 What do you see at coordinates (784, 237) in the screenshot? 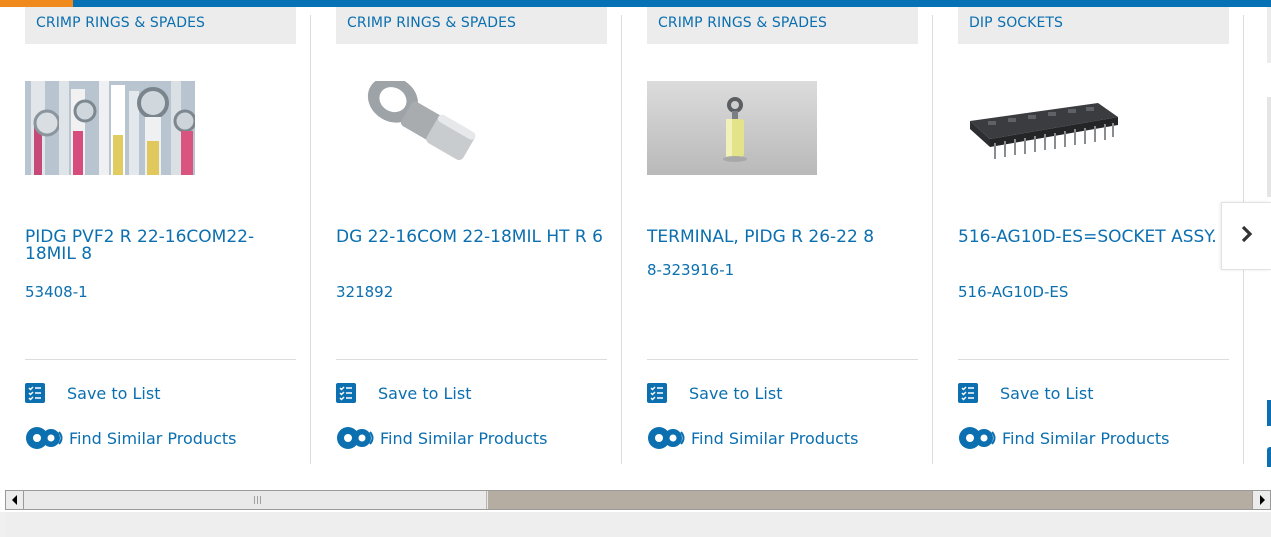
I see `product-title-link: TERMINAL, PIDG R 26-22 8` at bounding box center [784, 237].